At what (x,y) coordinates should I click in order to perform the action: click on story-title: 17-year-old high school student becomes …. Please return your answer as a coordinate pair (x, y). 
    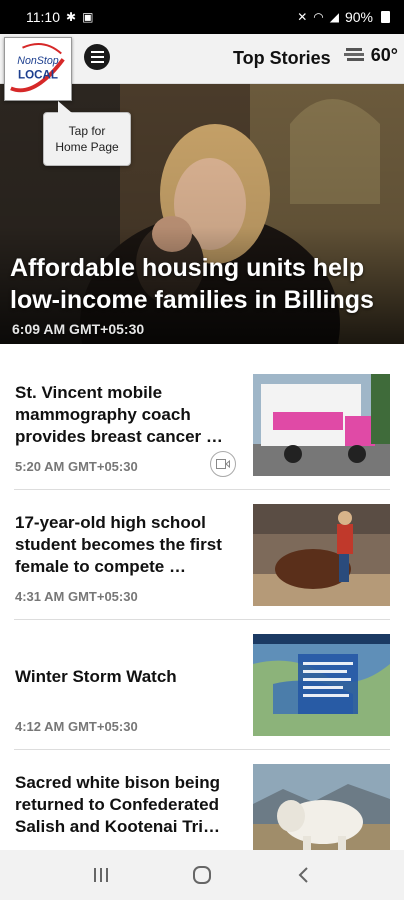
    Looking at the image, I should click on (118, 544).